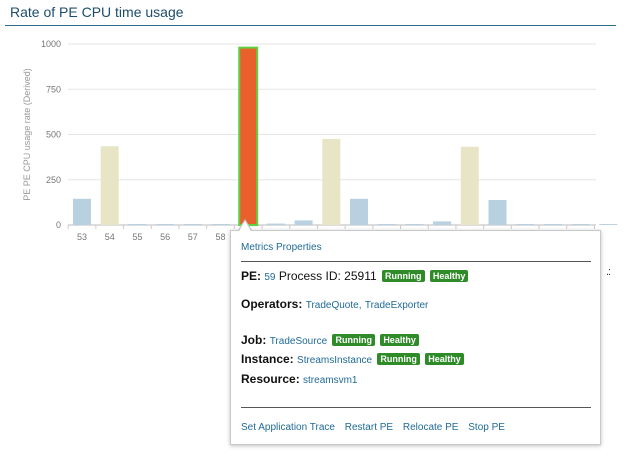 This screenshot has height=474, width=628. Describe the element at coordinates (251, 276) in the screenshot. I see `pe-label: PE:` at that location.